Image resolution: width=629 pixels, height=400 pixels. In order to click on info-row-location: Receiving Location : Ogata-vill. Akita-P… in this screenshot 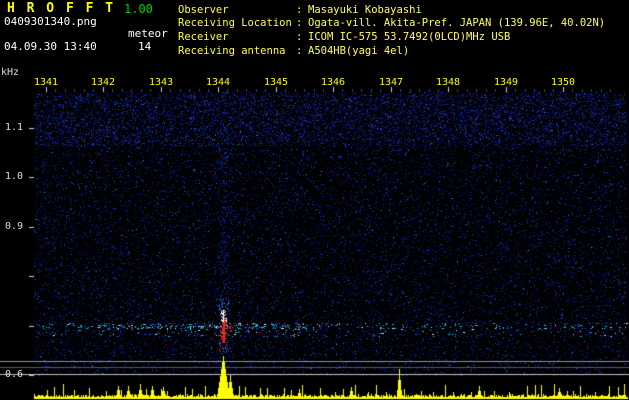, I will do `click(391, 24)`.